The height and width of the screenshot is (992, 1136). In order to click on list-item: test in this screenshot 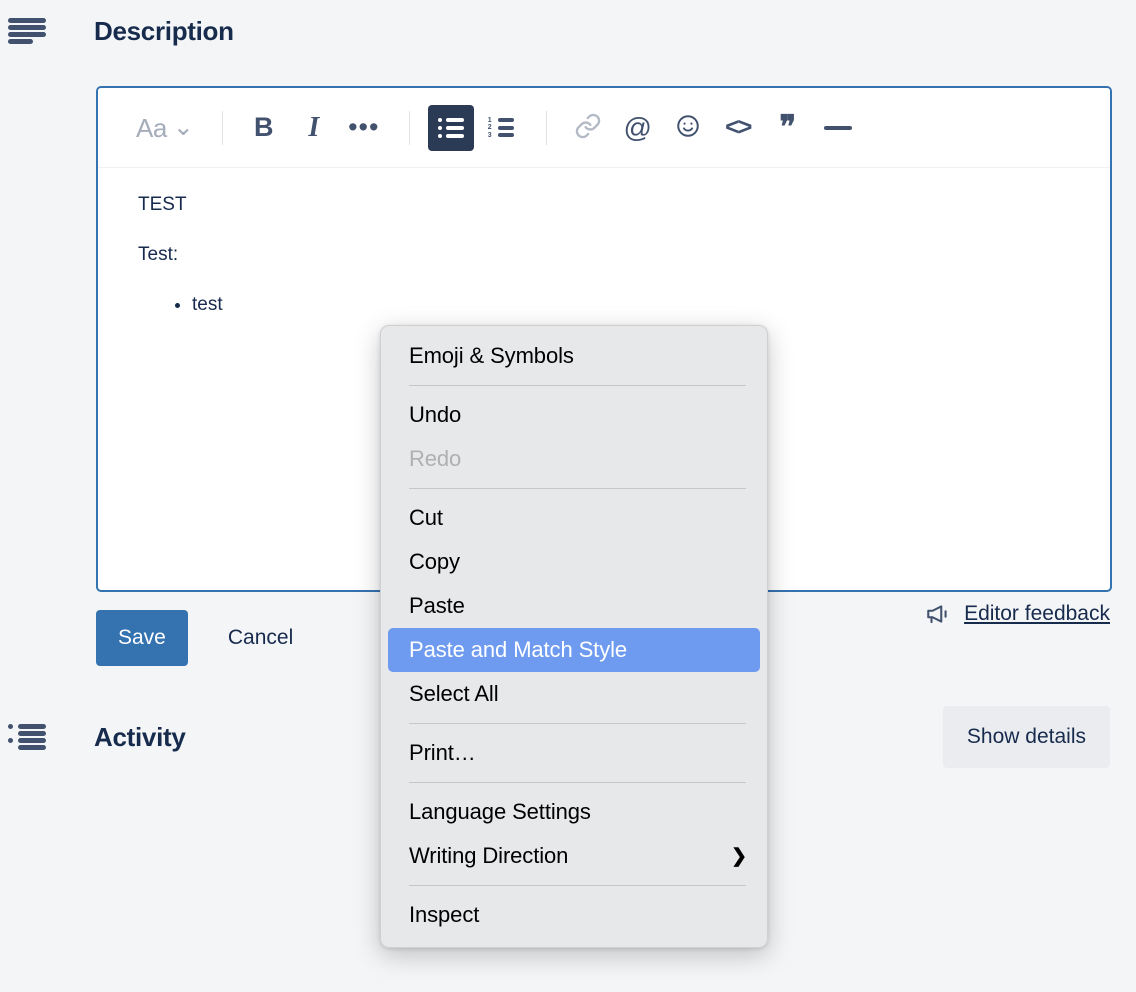, I will do `click(631, 305)`.